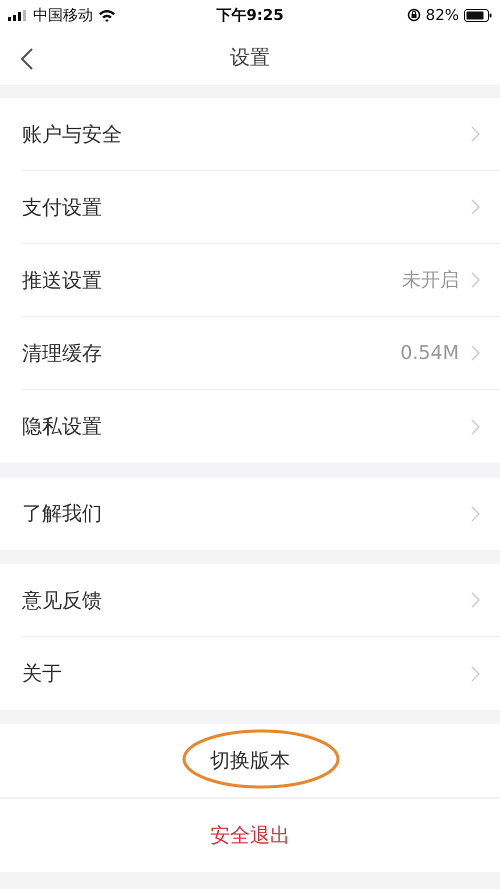  Describe the element at coordinates (62, 280) in the screenshot. I see `row-label: 推送设置` at that location.